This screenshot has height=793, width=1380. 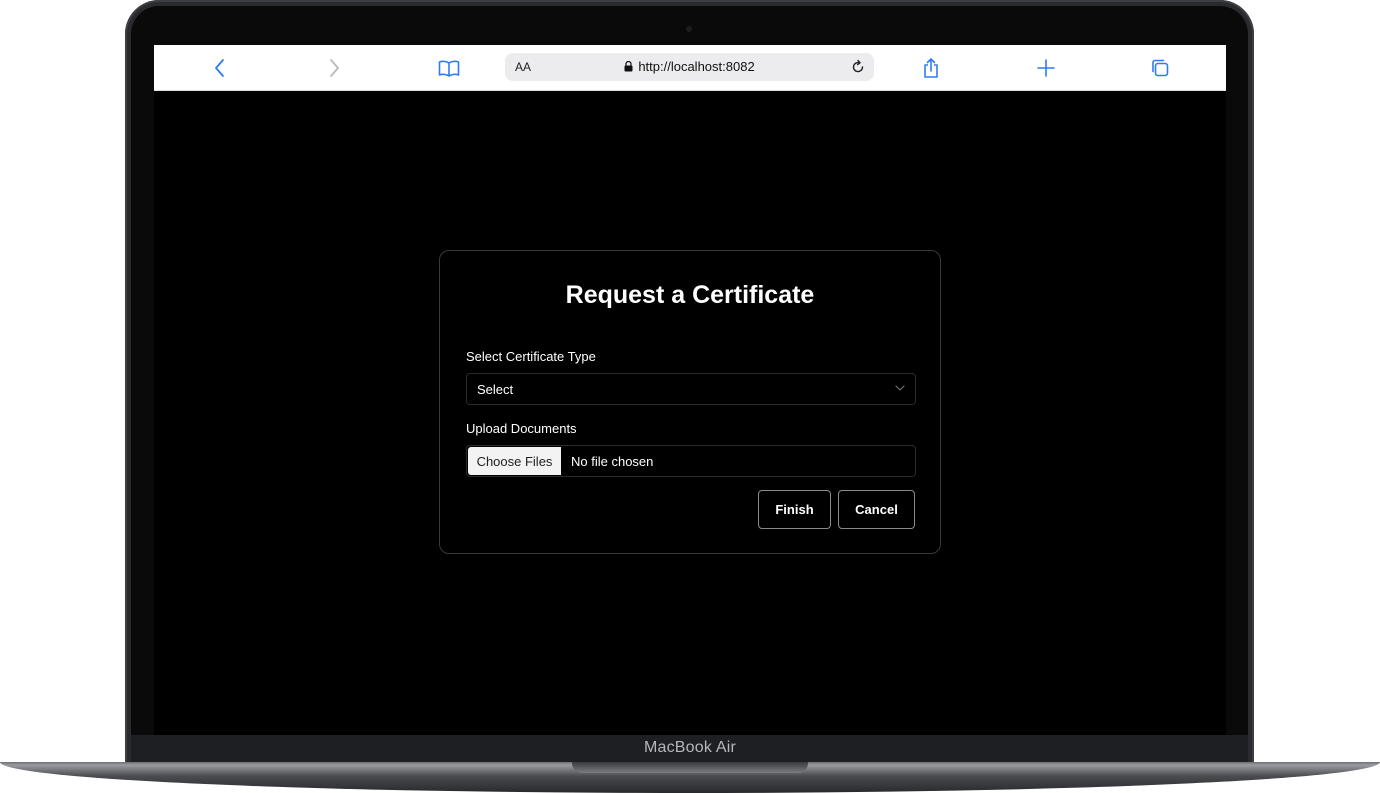 I want to click on bookmarks-button, so click(x=449, y=68).